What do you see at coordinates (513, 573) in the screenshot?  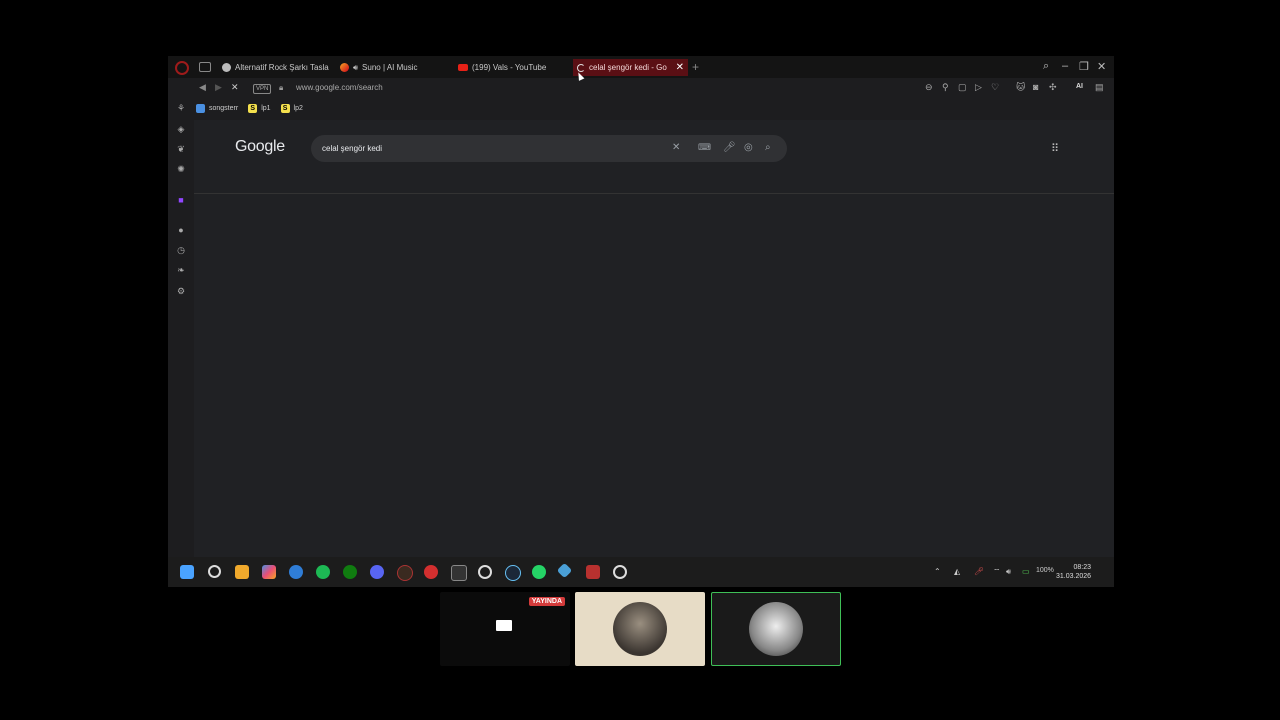 I see `steam-icon` at bounding box center [513, 573].